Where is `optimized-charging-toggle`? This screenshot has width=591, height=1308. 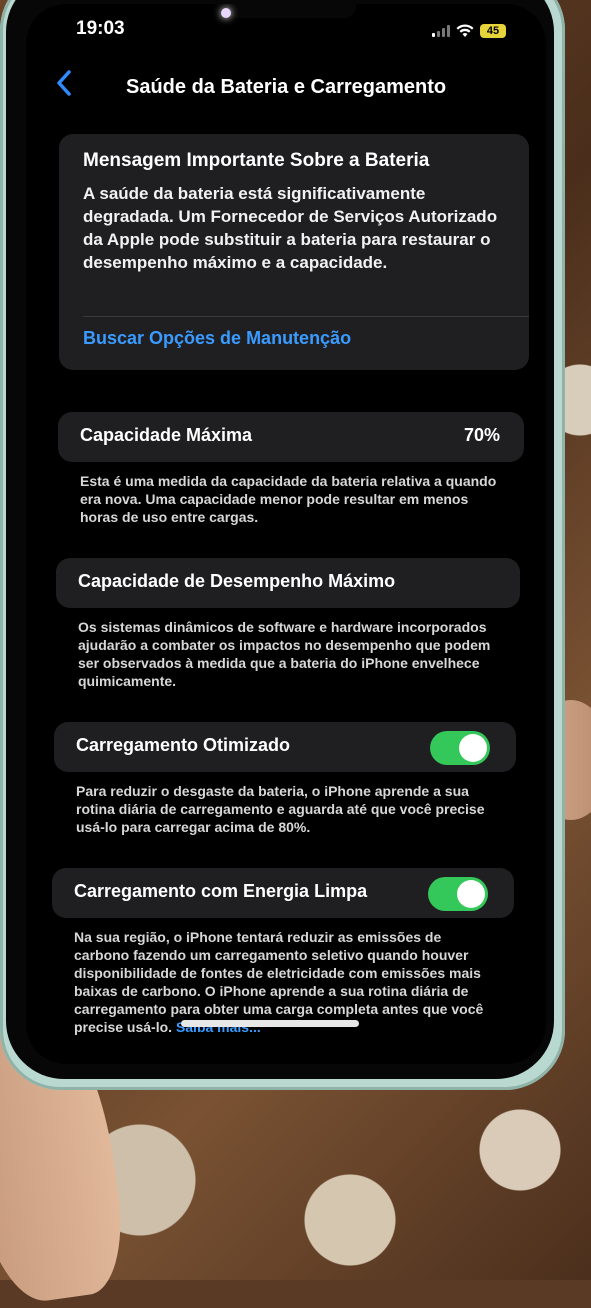
optimized-charging-toggle is located at coordinates (460, 748).